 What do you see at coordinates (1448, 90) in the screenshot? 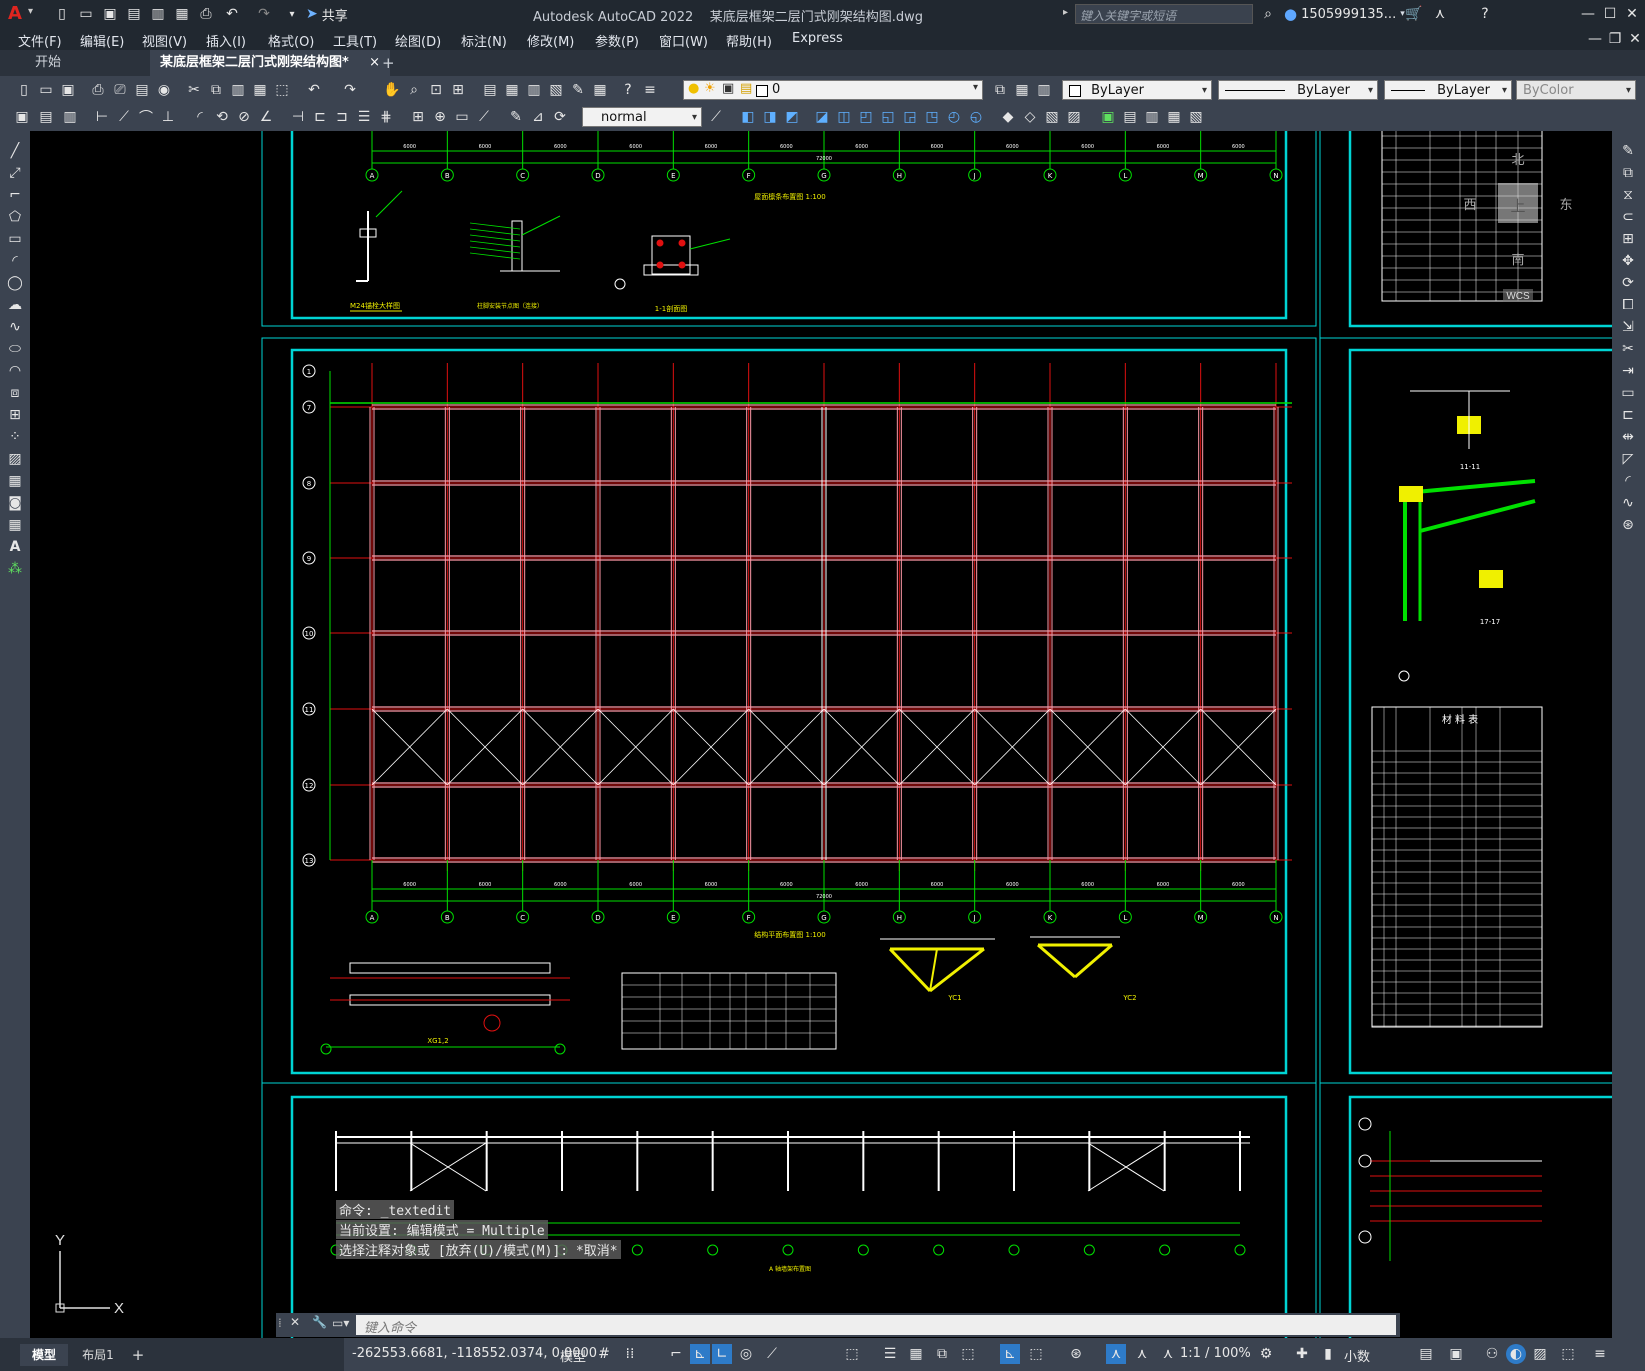
I see `lineweight-dropdown: ByLayer ▾` at bounding box center [1448, 90].